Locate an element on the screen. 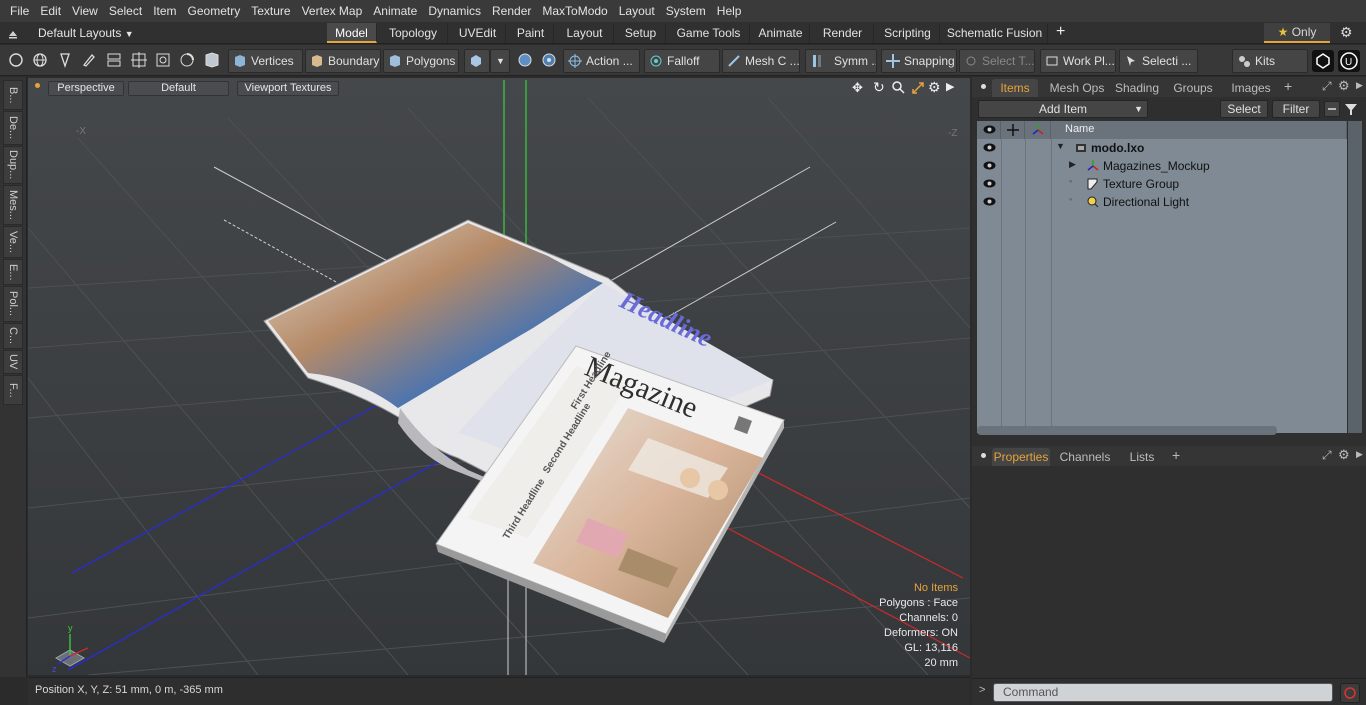 The width and height of the screenshot is (1366, 705). shield-icon is located at coordinates (212, 60).